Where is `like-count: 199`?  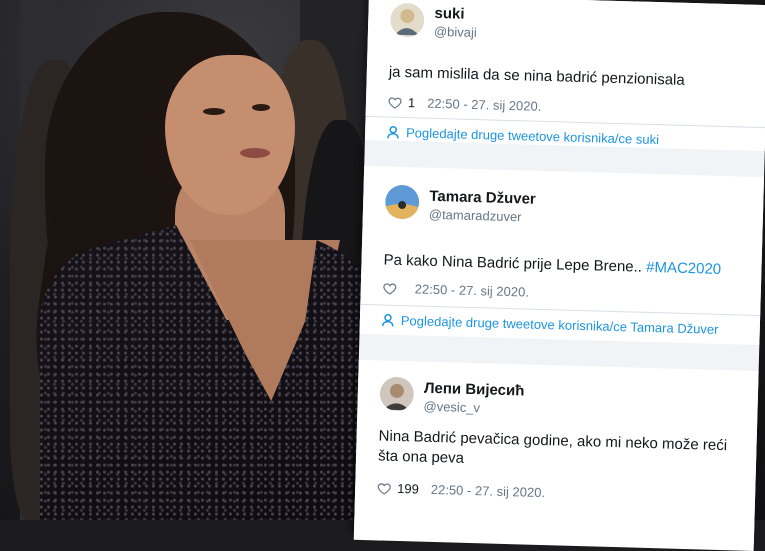 like-count: 199 is located at coordinates (408, 488).